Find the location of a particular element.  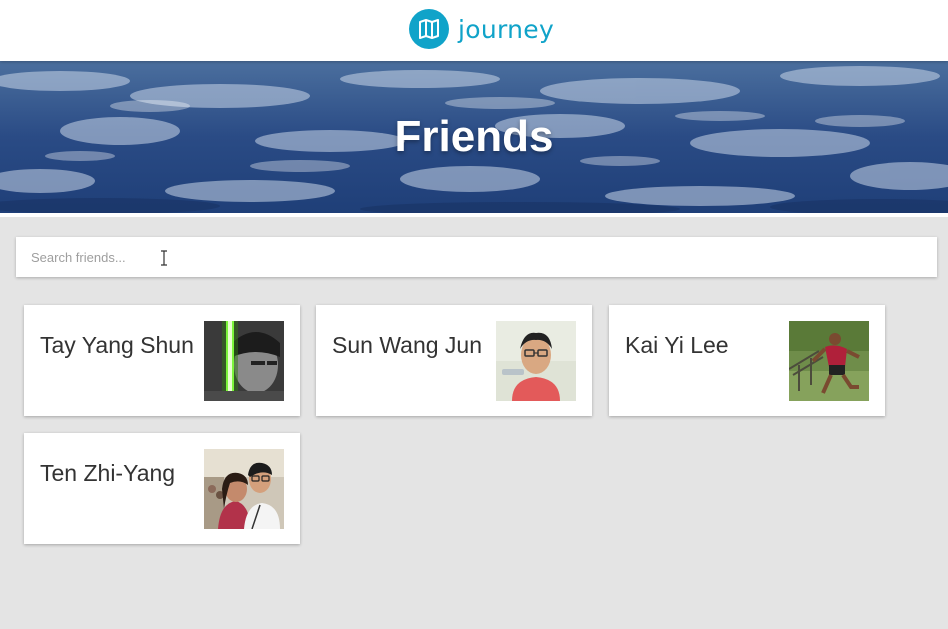

brand-logo-link: journey is located at coordinates (481, 29).